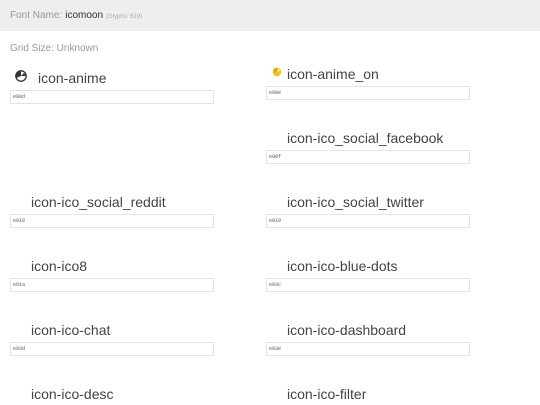 The width and height of the screenshot is (540, 405). I want to click on glyph-code: e93d, so click(19, 349).